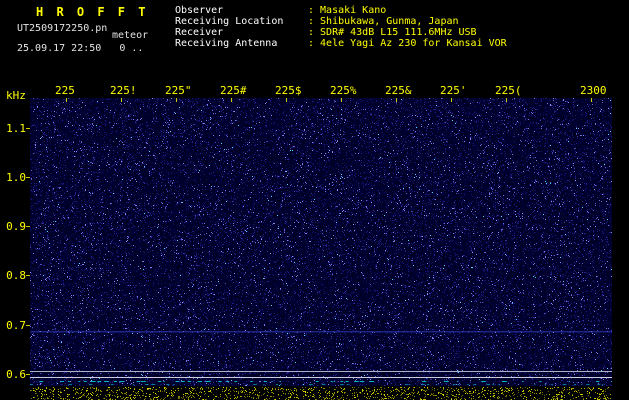 The height and width of the screenshot is (400, 629). Describe the element at coordinates (80, 48) in the screenshot. I see `timestamp: 25.09.17 22:50 0 ..` at that location.